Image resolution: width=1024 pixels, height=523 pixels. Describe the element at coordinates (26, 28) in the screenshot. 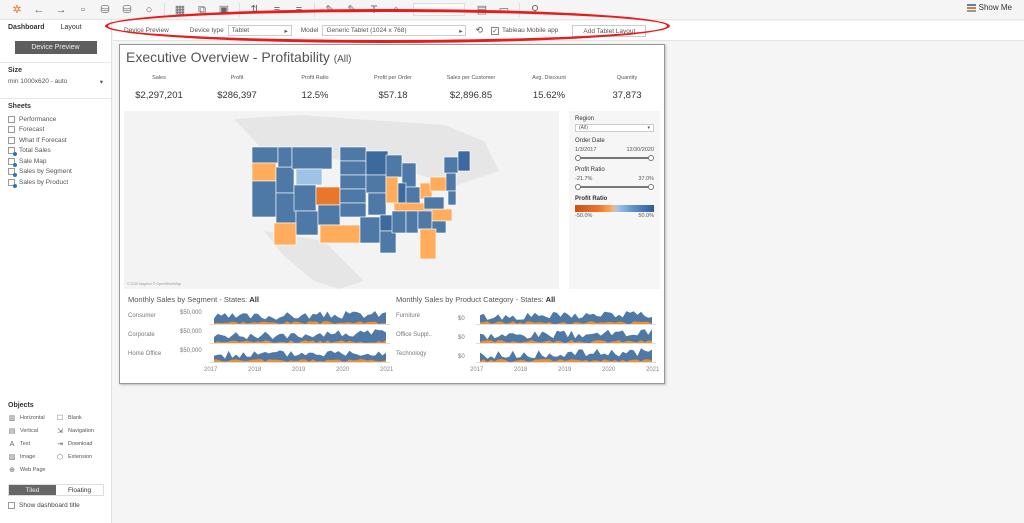

I see `tab-dashboard: Dashboard` at that location.